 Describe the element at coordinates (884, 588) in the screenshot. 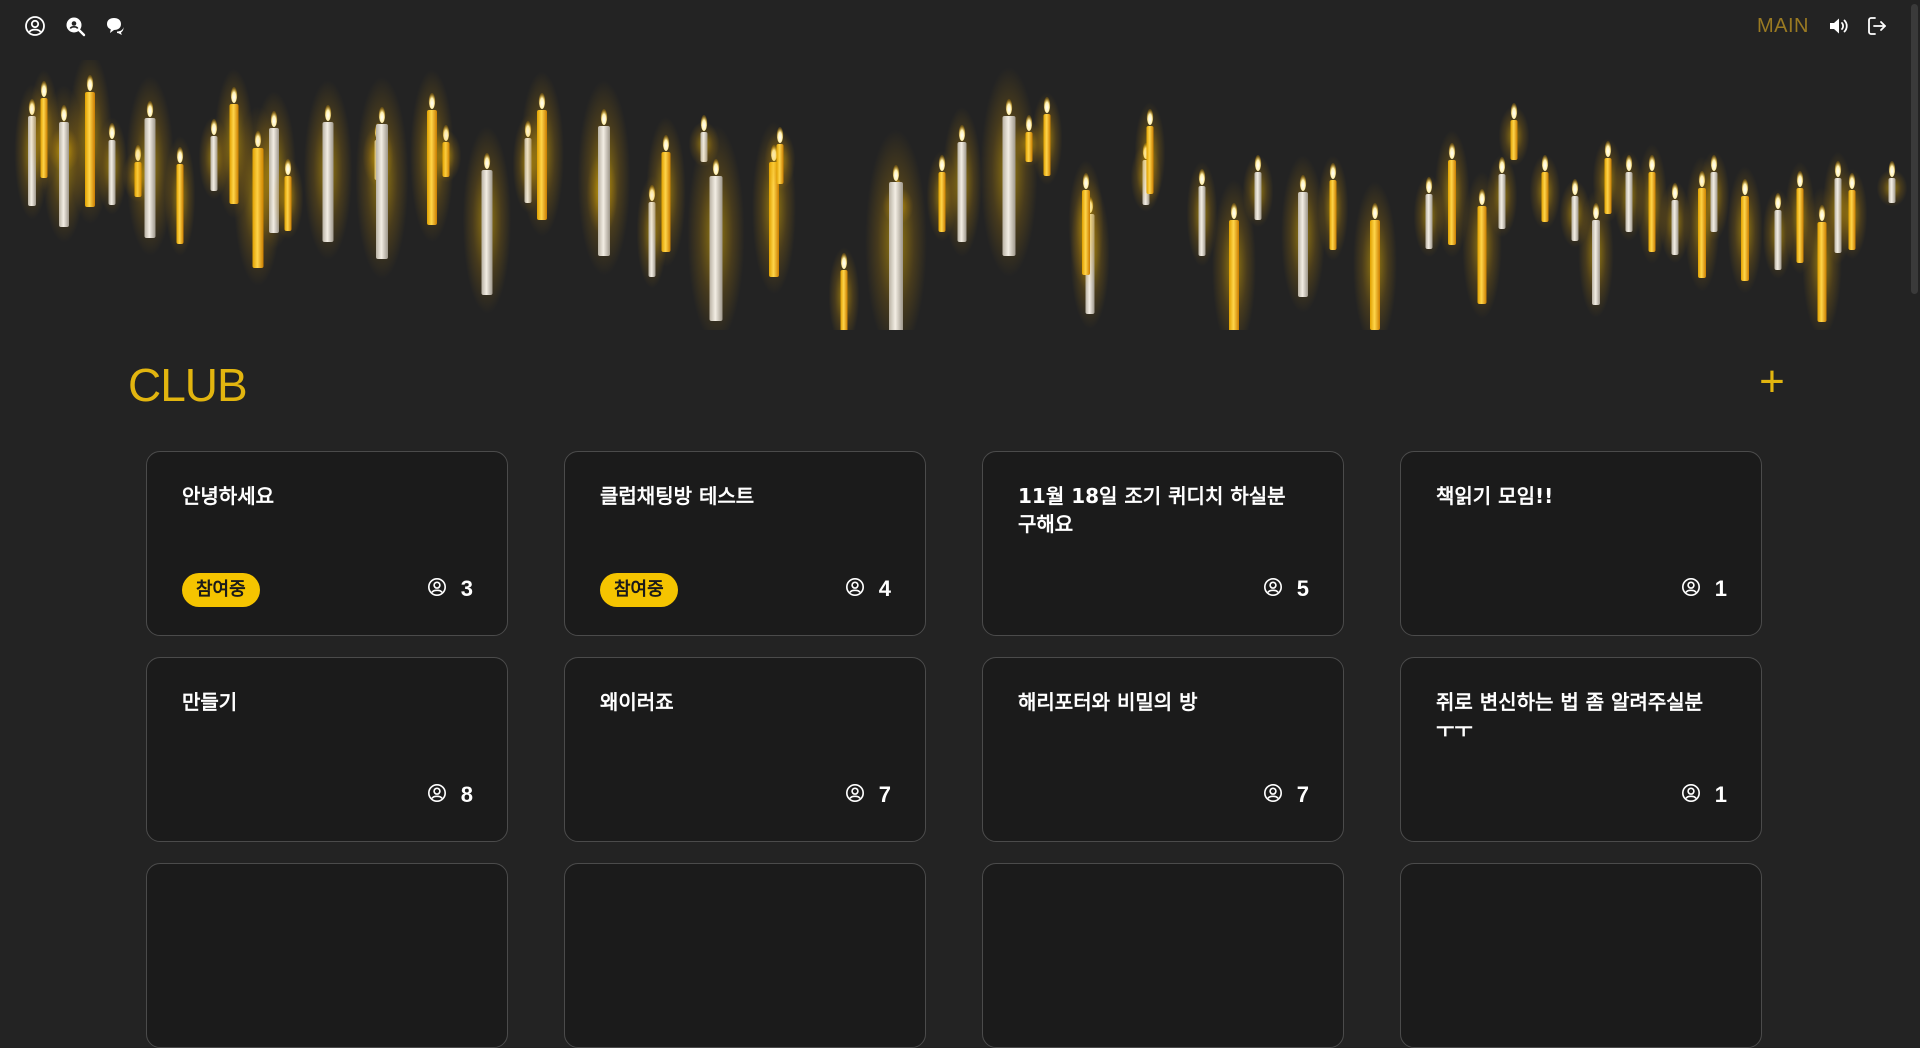

I see `member-number: 4` at that location.